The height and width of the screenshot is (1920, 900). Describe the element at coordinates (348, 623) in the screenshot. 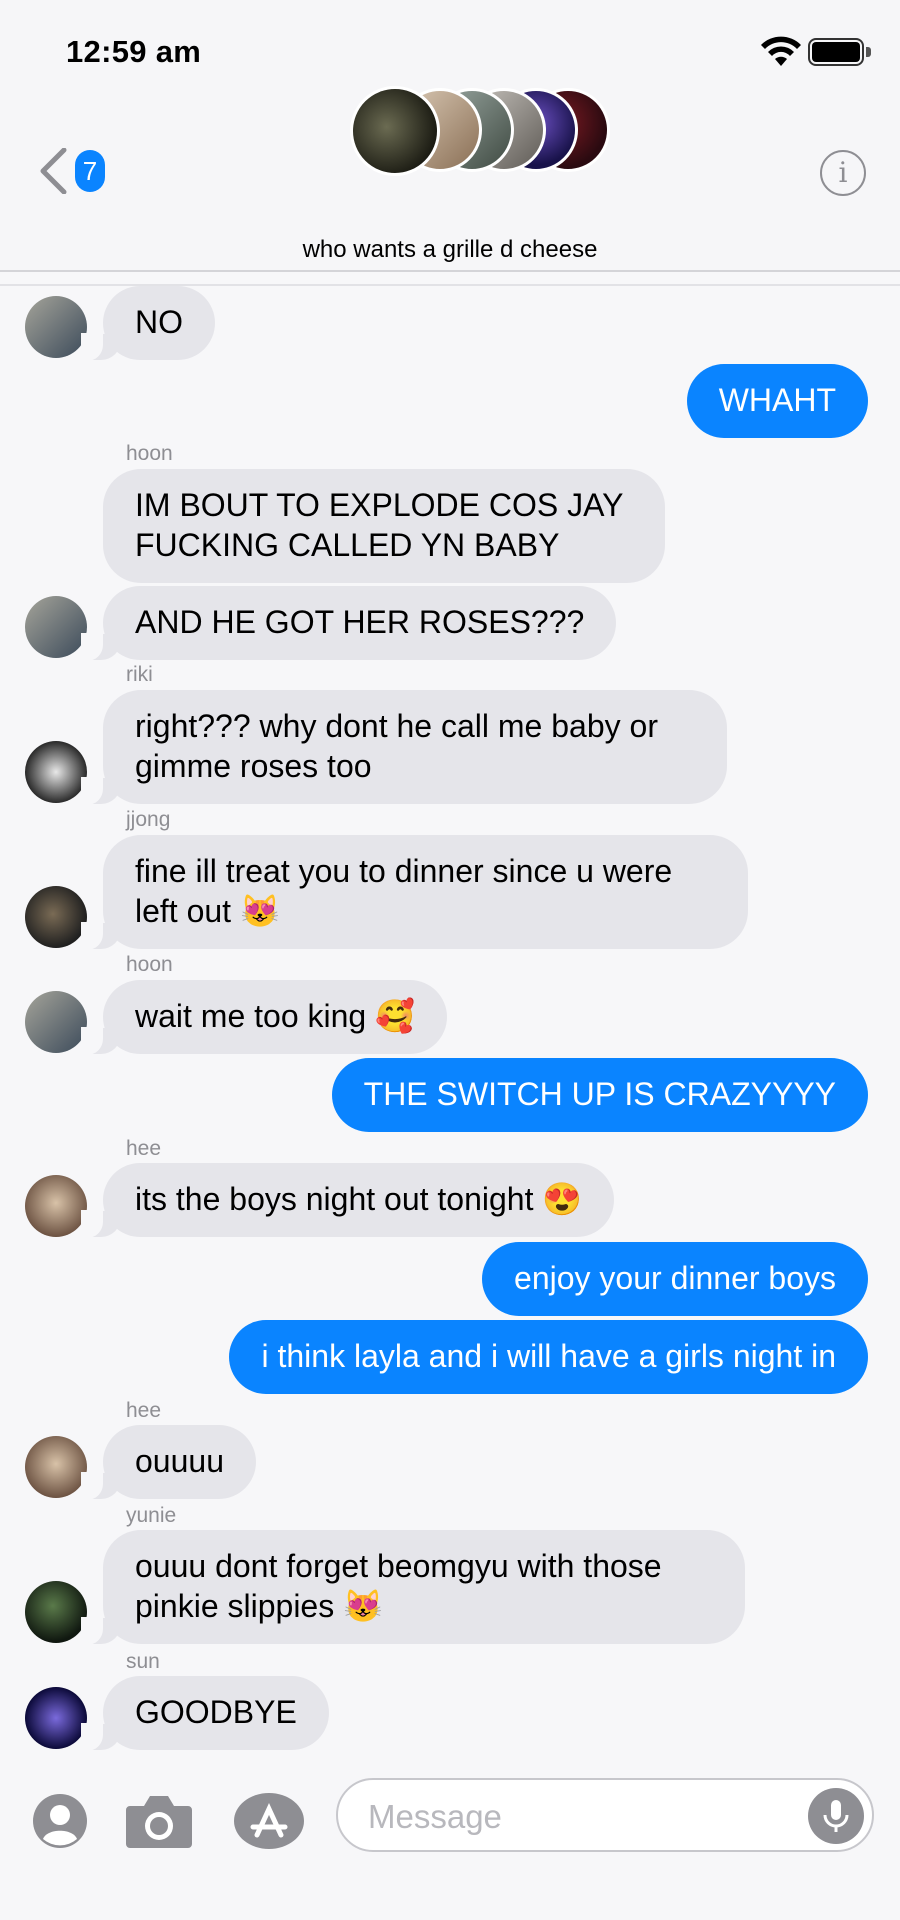

I see `message-bubble: AND HE GOT HER ROSES???` at that location.